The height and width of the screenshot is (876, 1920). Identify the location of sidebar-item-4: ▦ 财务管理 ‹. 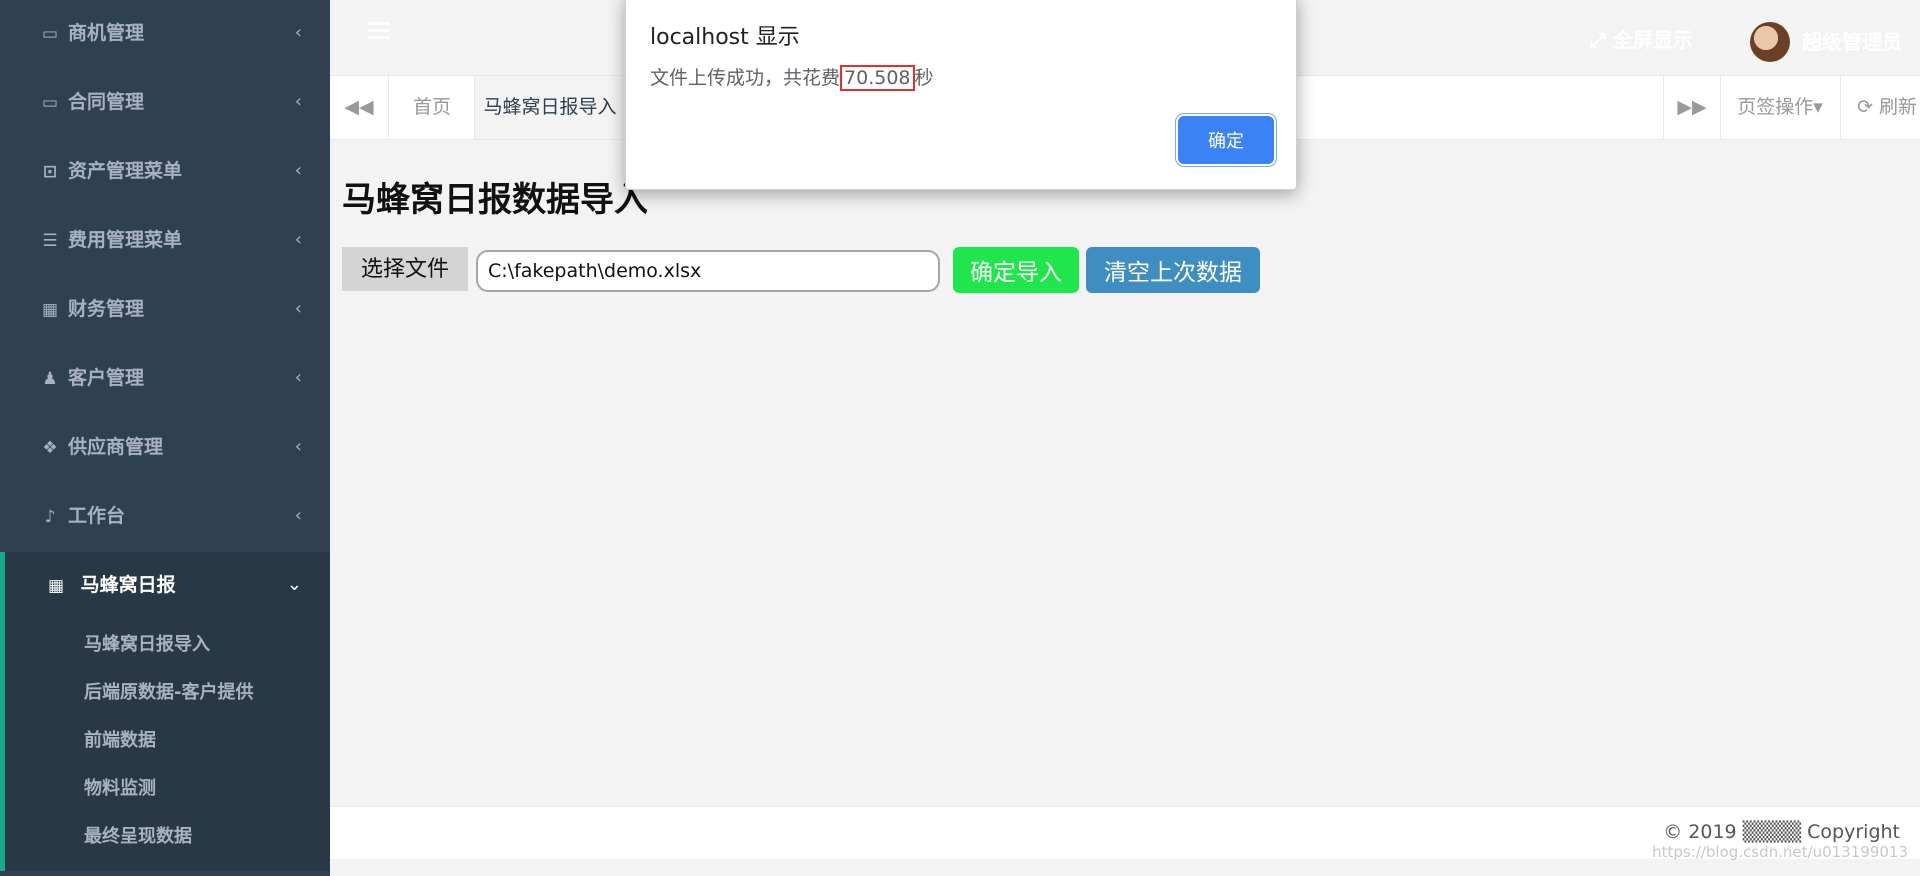
(165, 310).